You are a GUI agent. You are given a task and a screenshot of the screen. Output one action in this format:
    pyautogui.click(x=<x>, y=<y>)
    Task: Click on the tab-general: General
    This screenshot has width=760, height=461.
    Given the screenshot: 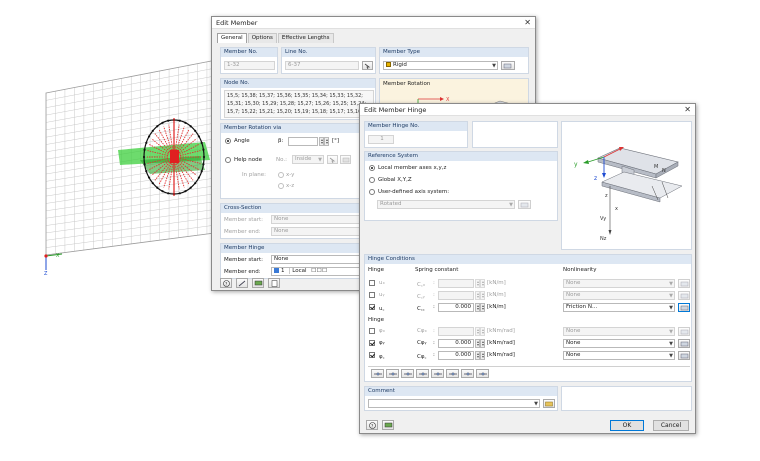 What is the action you would take?
    pyautogui.click(x=232, y=38)
    